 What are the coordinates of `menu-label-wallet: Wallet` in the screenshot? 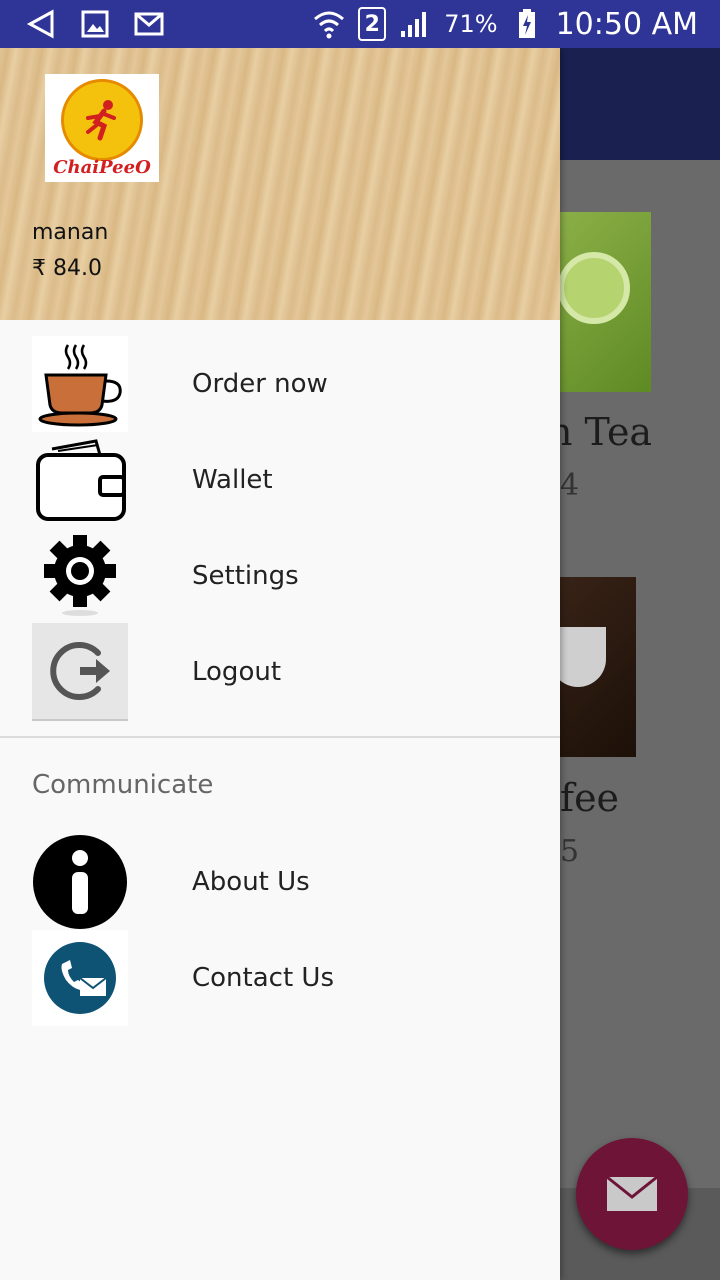 It's located at (232, 480).